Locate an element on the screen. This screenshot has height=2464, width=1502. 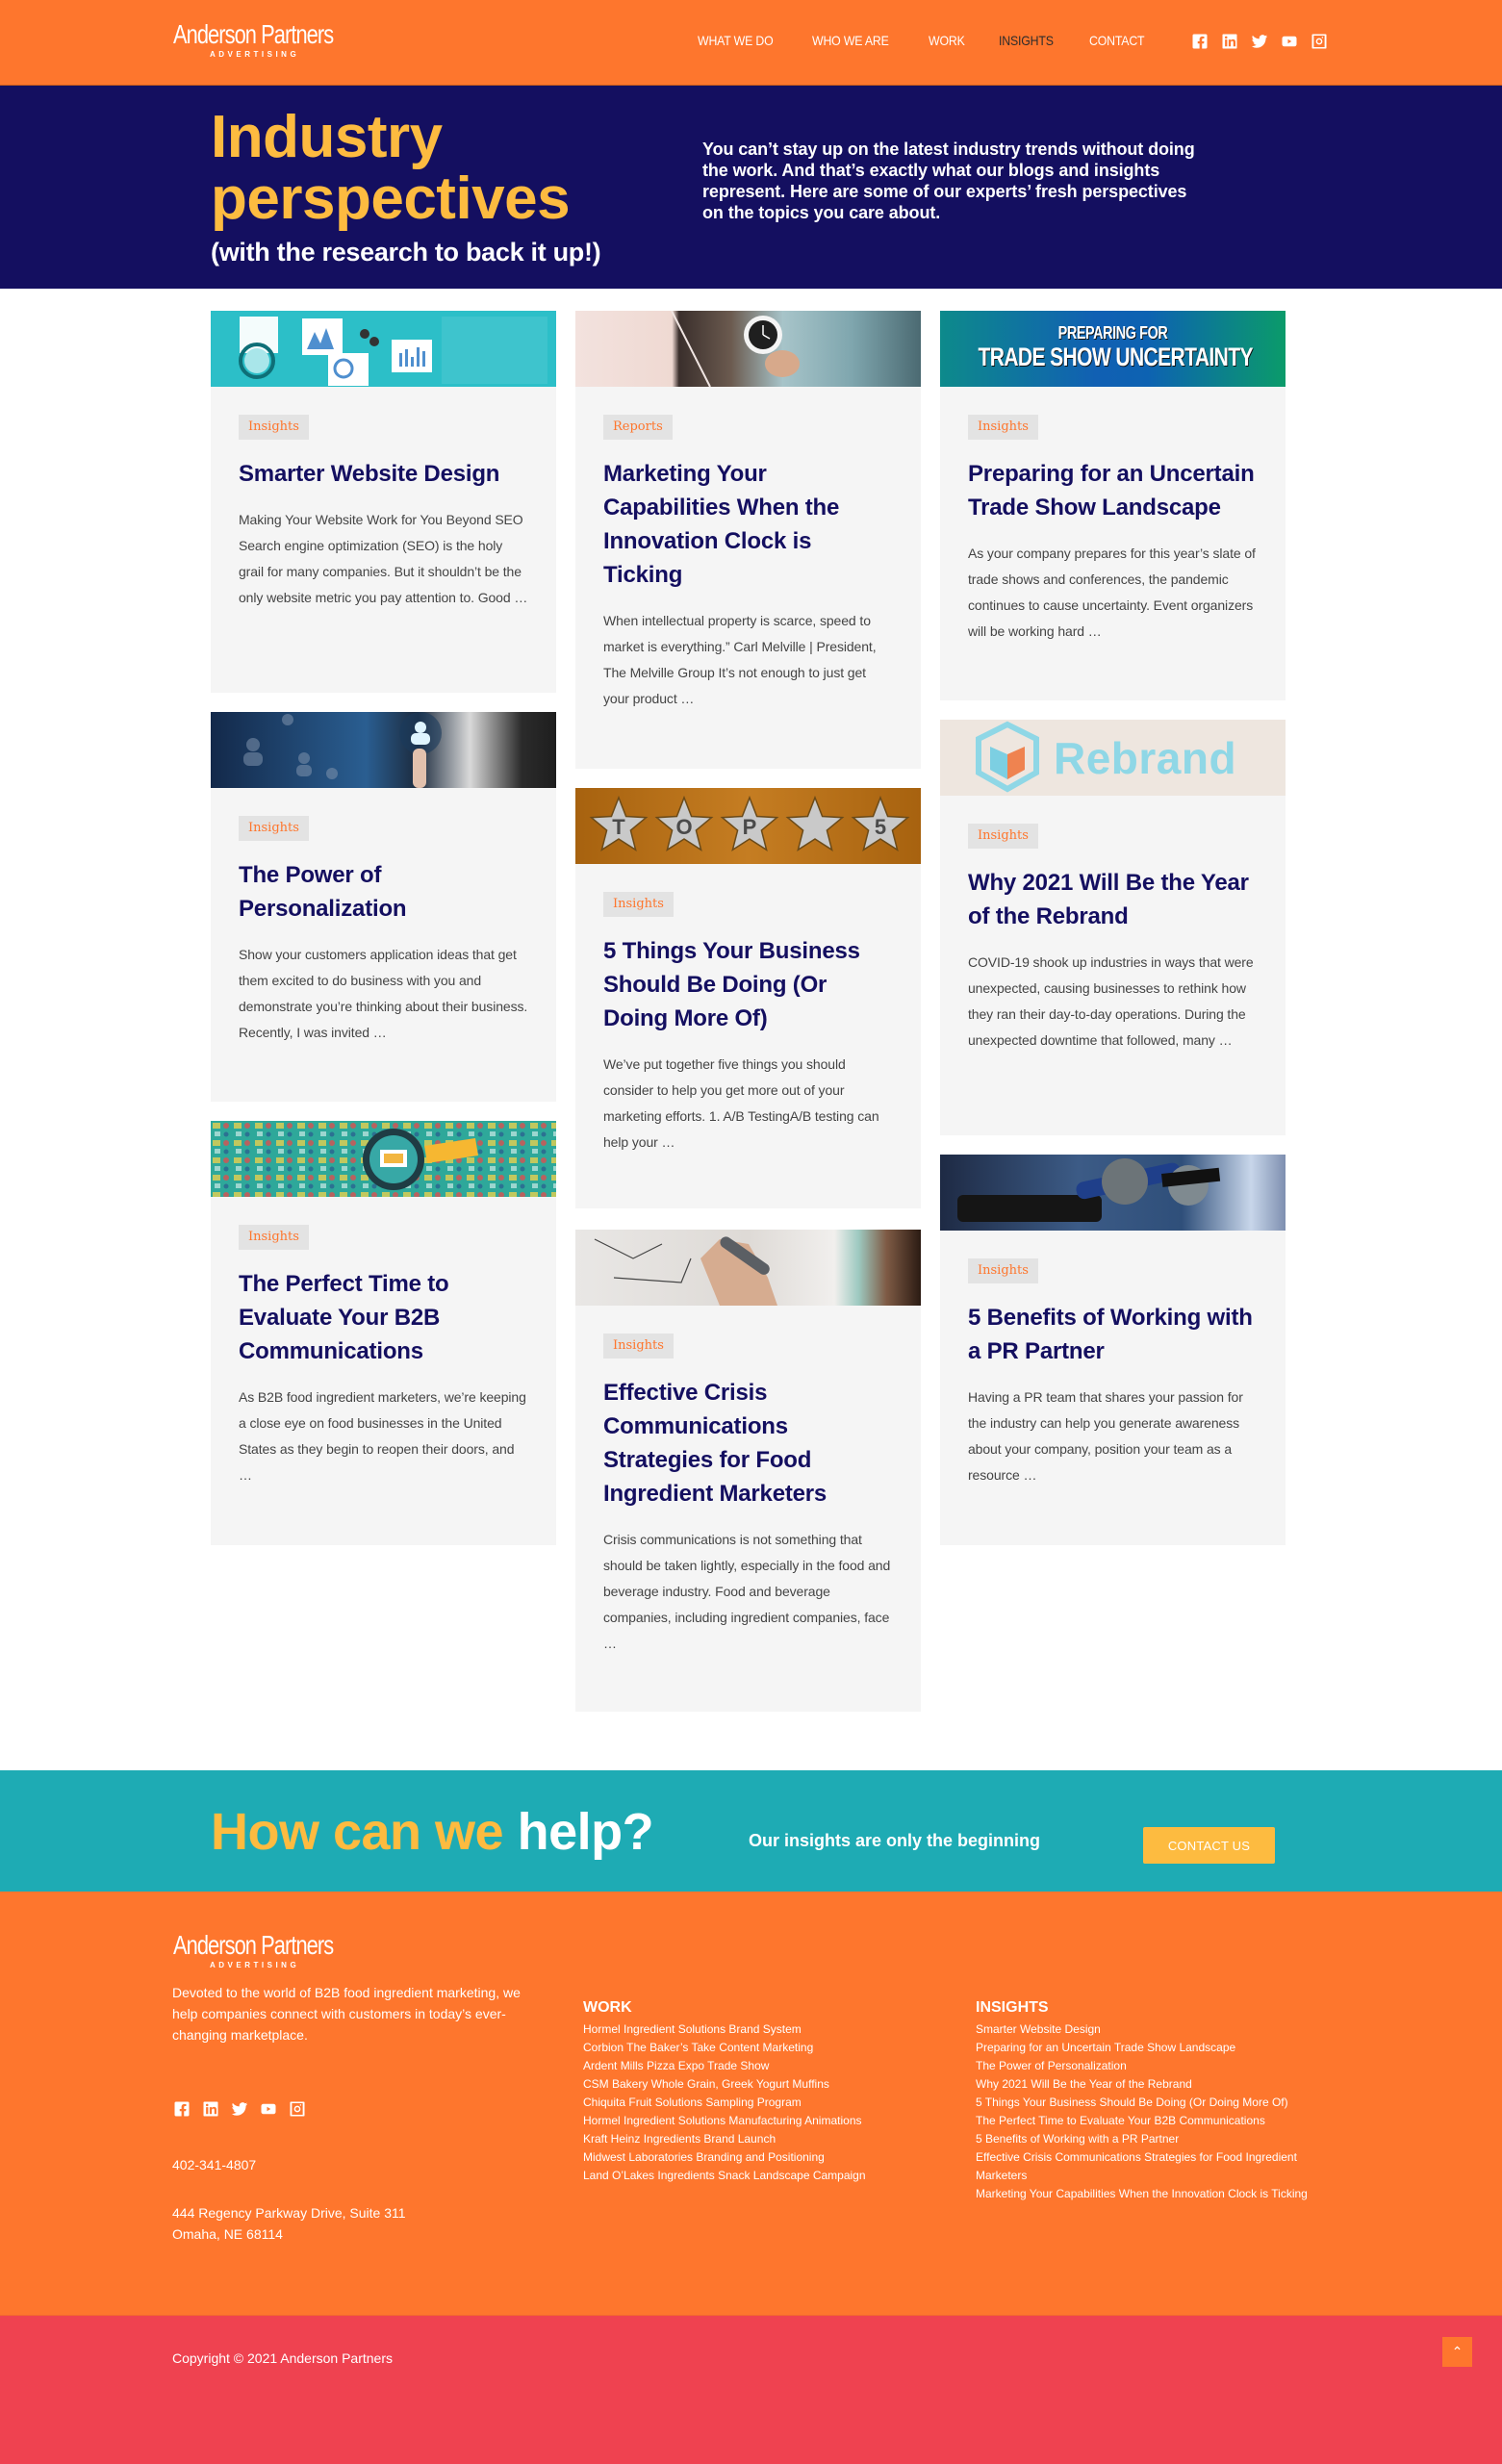
trade-show-image-line2: TRADE SHOW UNCERTAINTY is located at coordinates (1115, 357).